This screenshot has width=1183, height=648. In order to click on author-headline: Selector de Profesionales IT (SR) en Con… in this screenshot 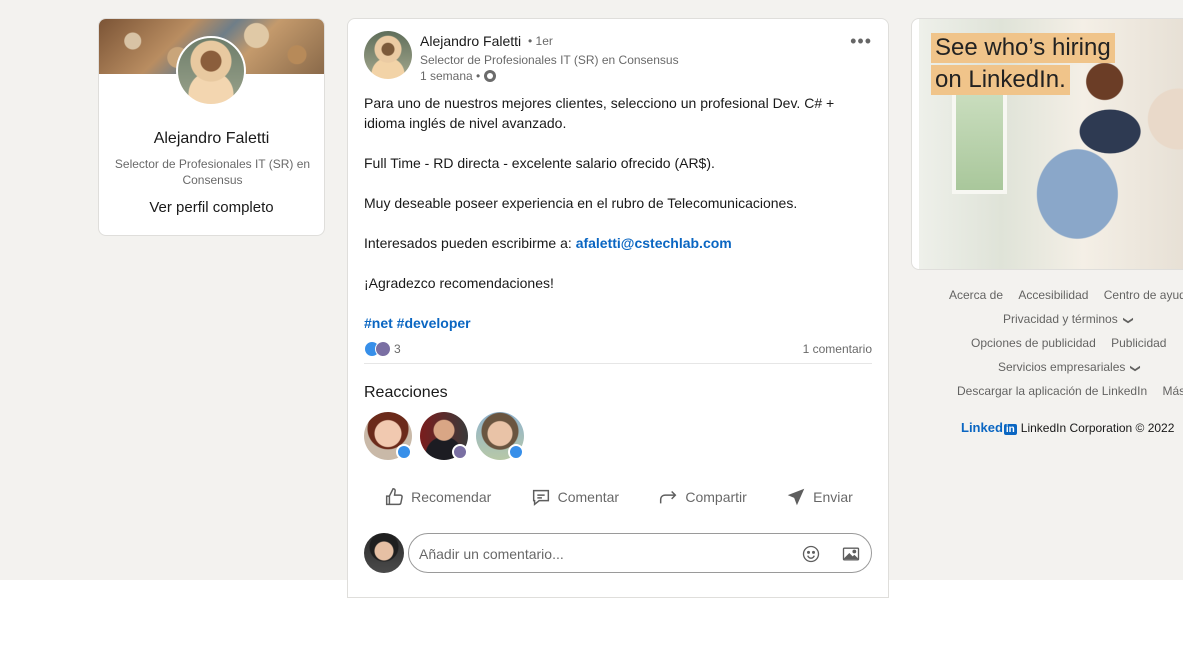, I will do `click(549, 60)`.